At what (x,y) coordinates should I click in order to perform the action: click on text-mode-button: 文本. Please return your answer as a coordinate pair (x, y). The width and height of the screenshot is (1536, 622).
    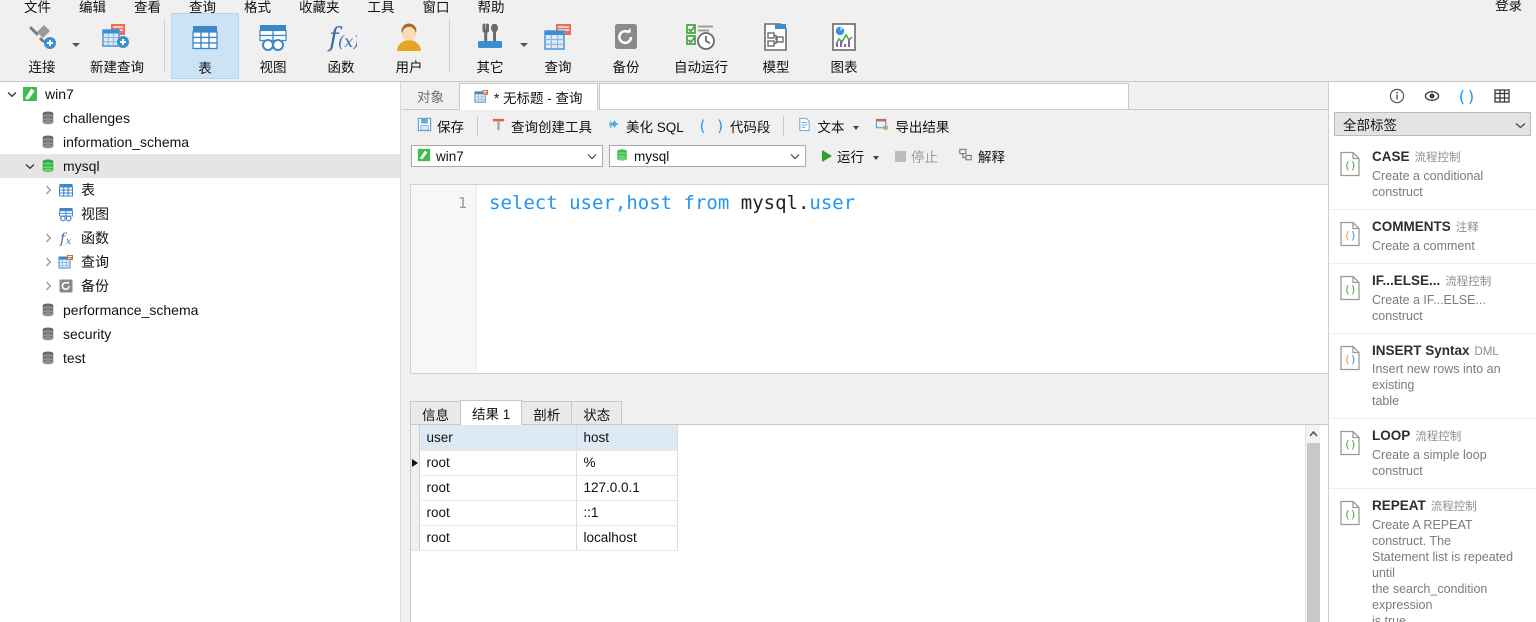
    Looking at the image, I should click on (829, 126).